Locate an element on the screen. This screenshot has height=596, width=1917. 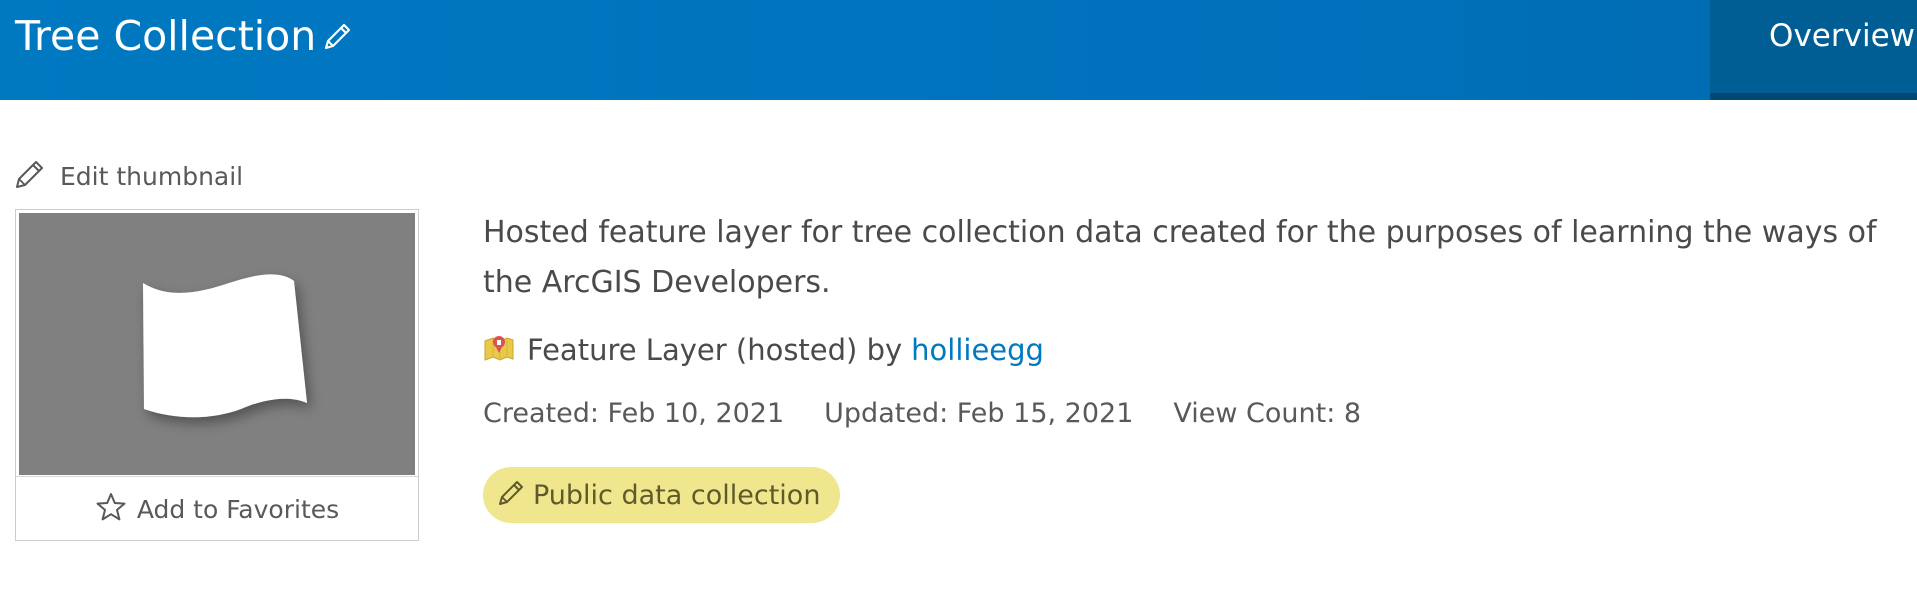
tab-overview-label: Overview is located at coordinates (1842, 36).